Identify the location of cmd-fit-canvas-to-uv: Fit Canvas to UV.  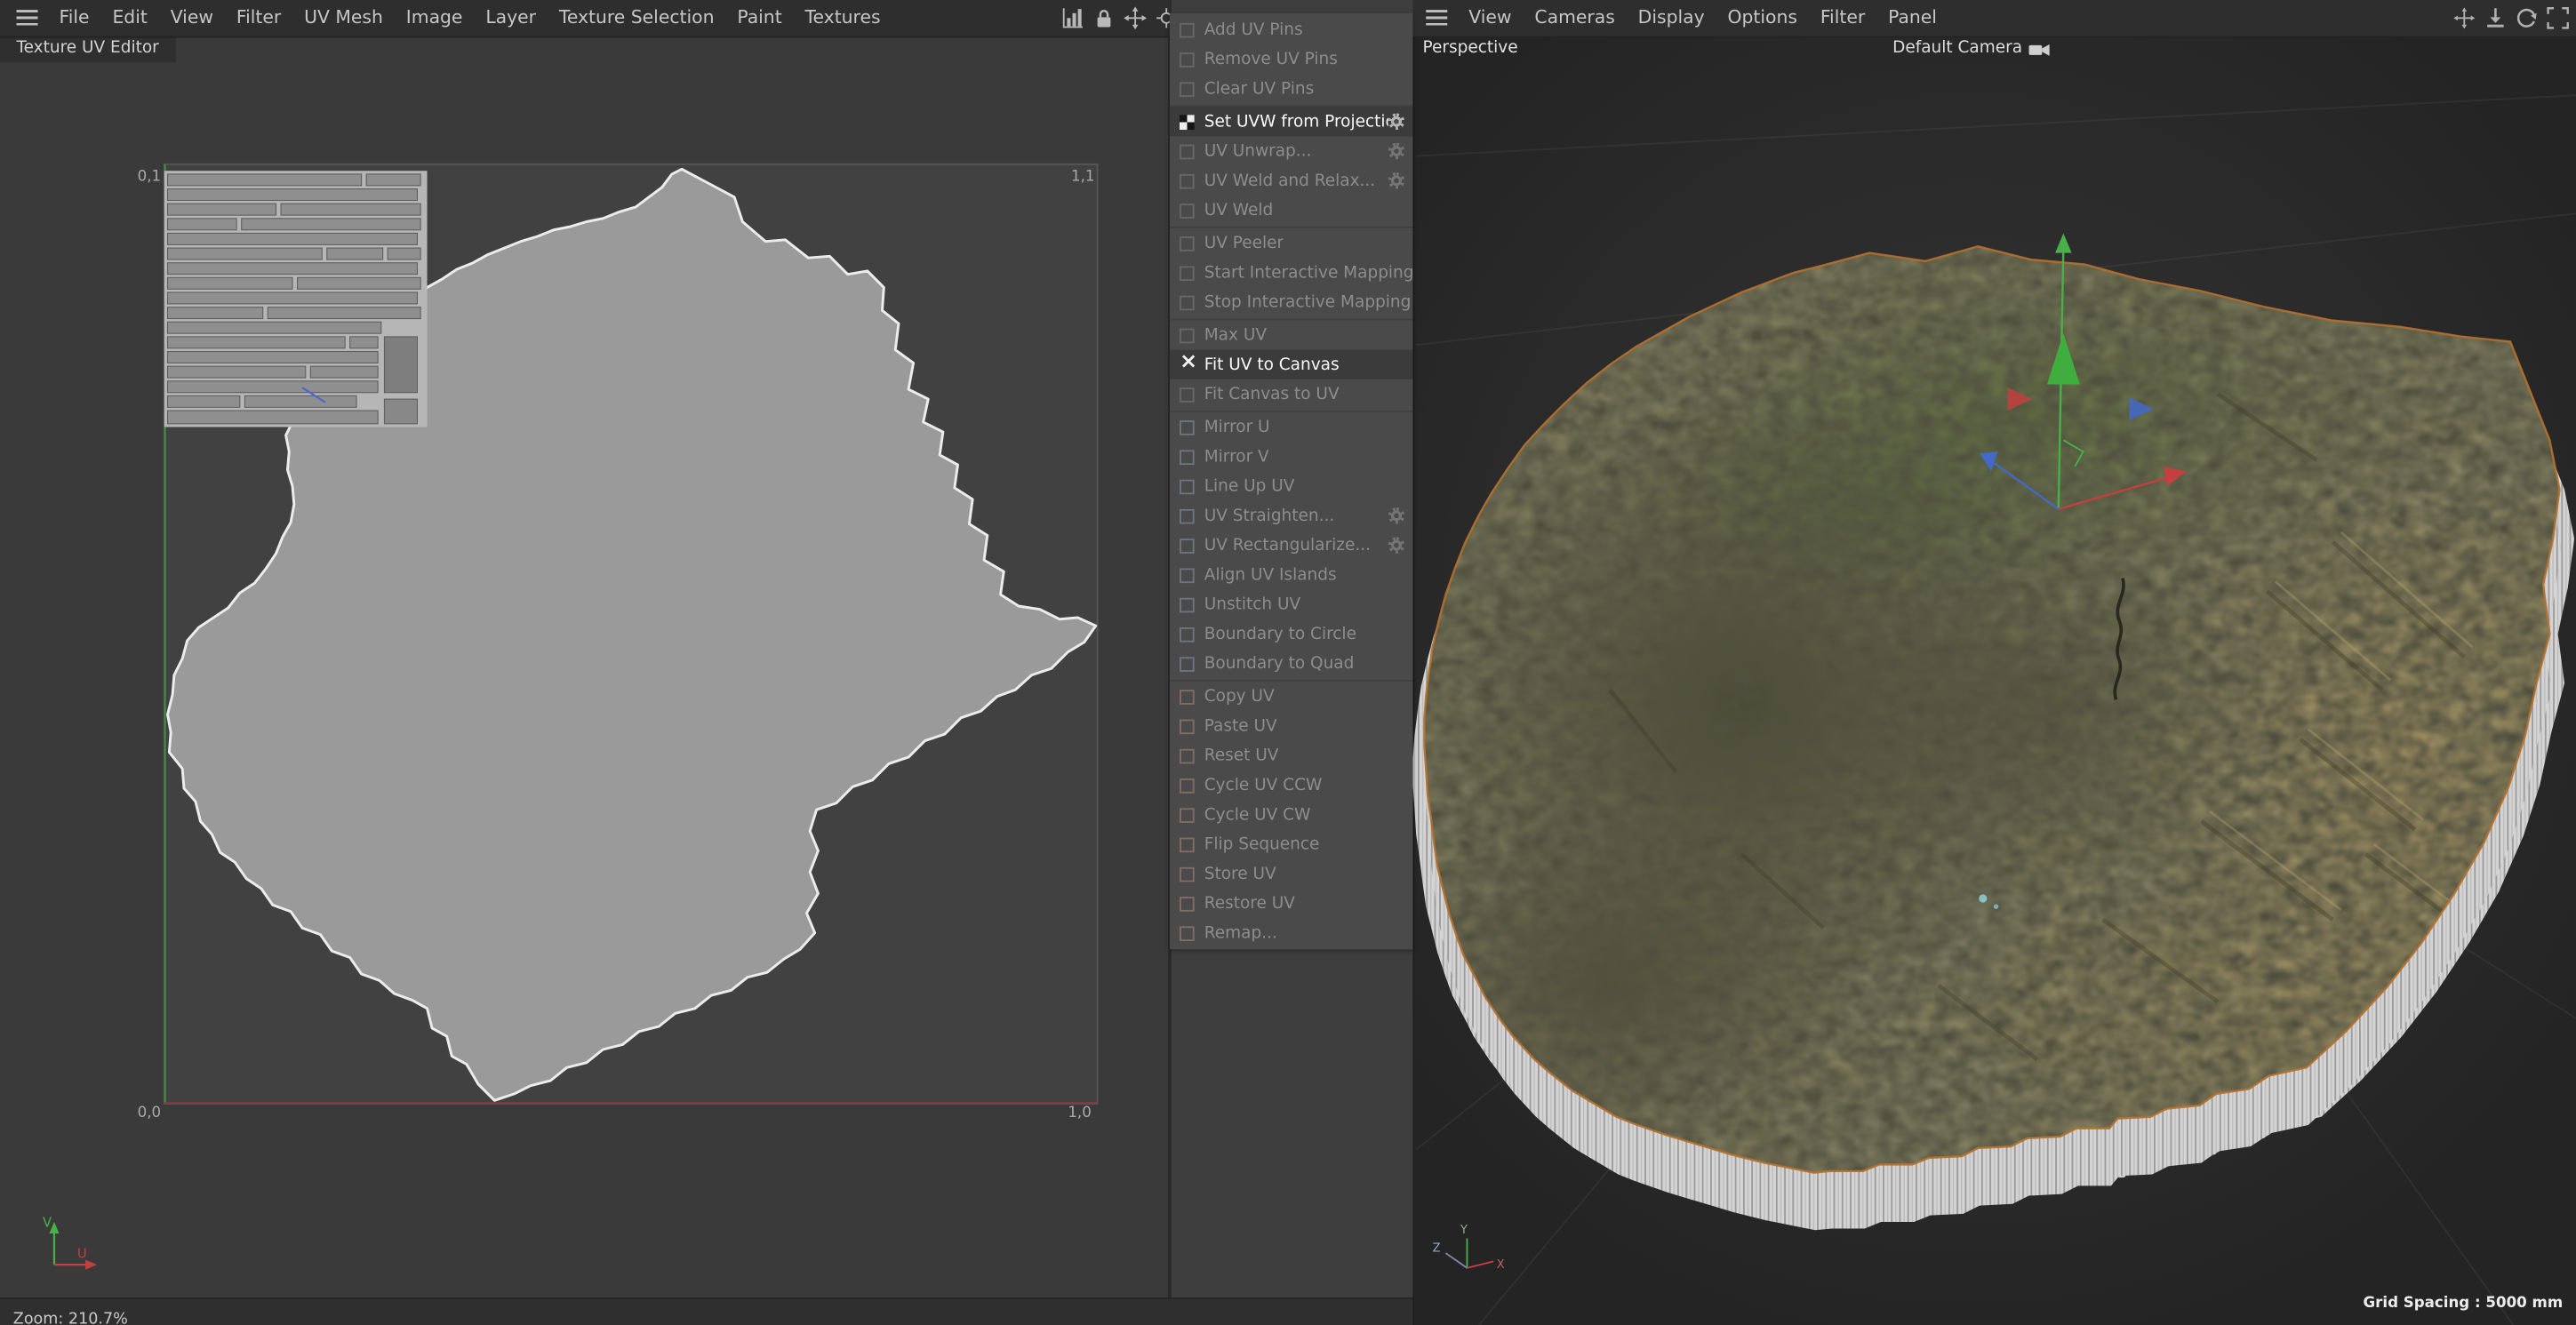
(1291, 394).